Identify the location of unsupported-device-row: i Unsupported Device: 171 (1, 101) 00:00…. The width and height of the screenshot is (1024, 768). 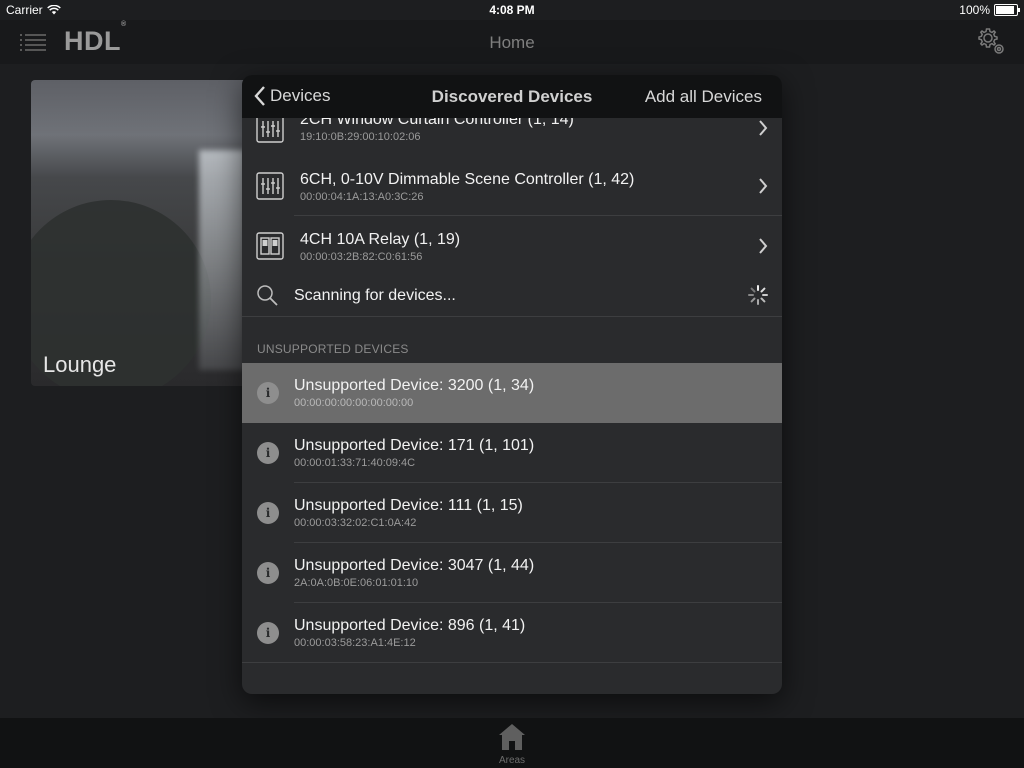
(512, 453).